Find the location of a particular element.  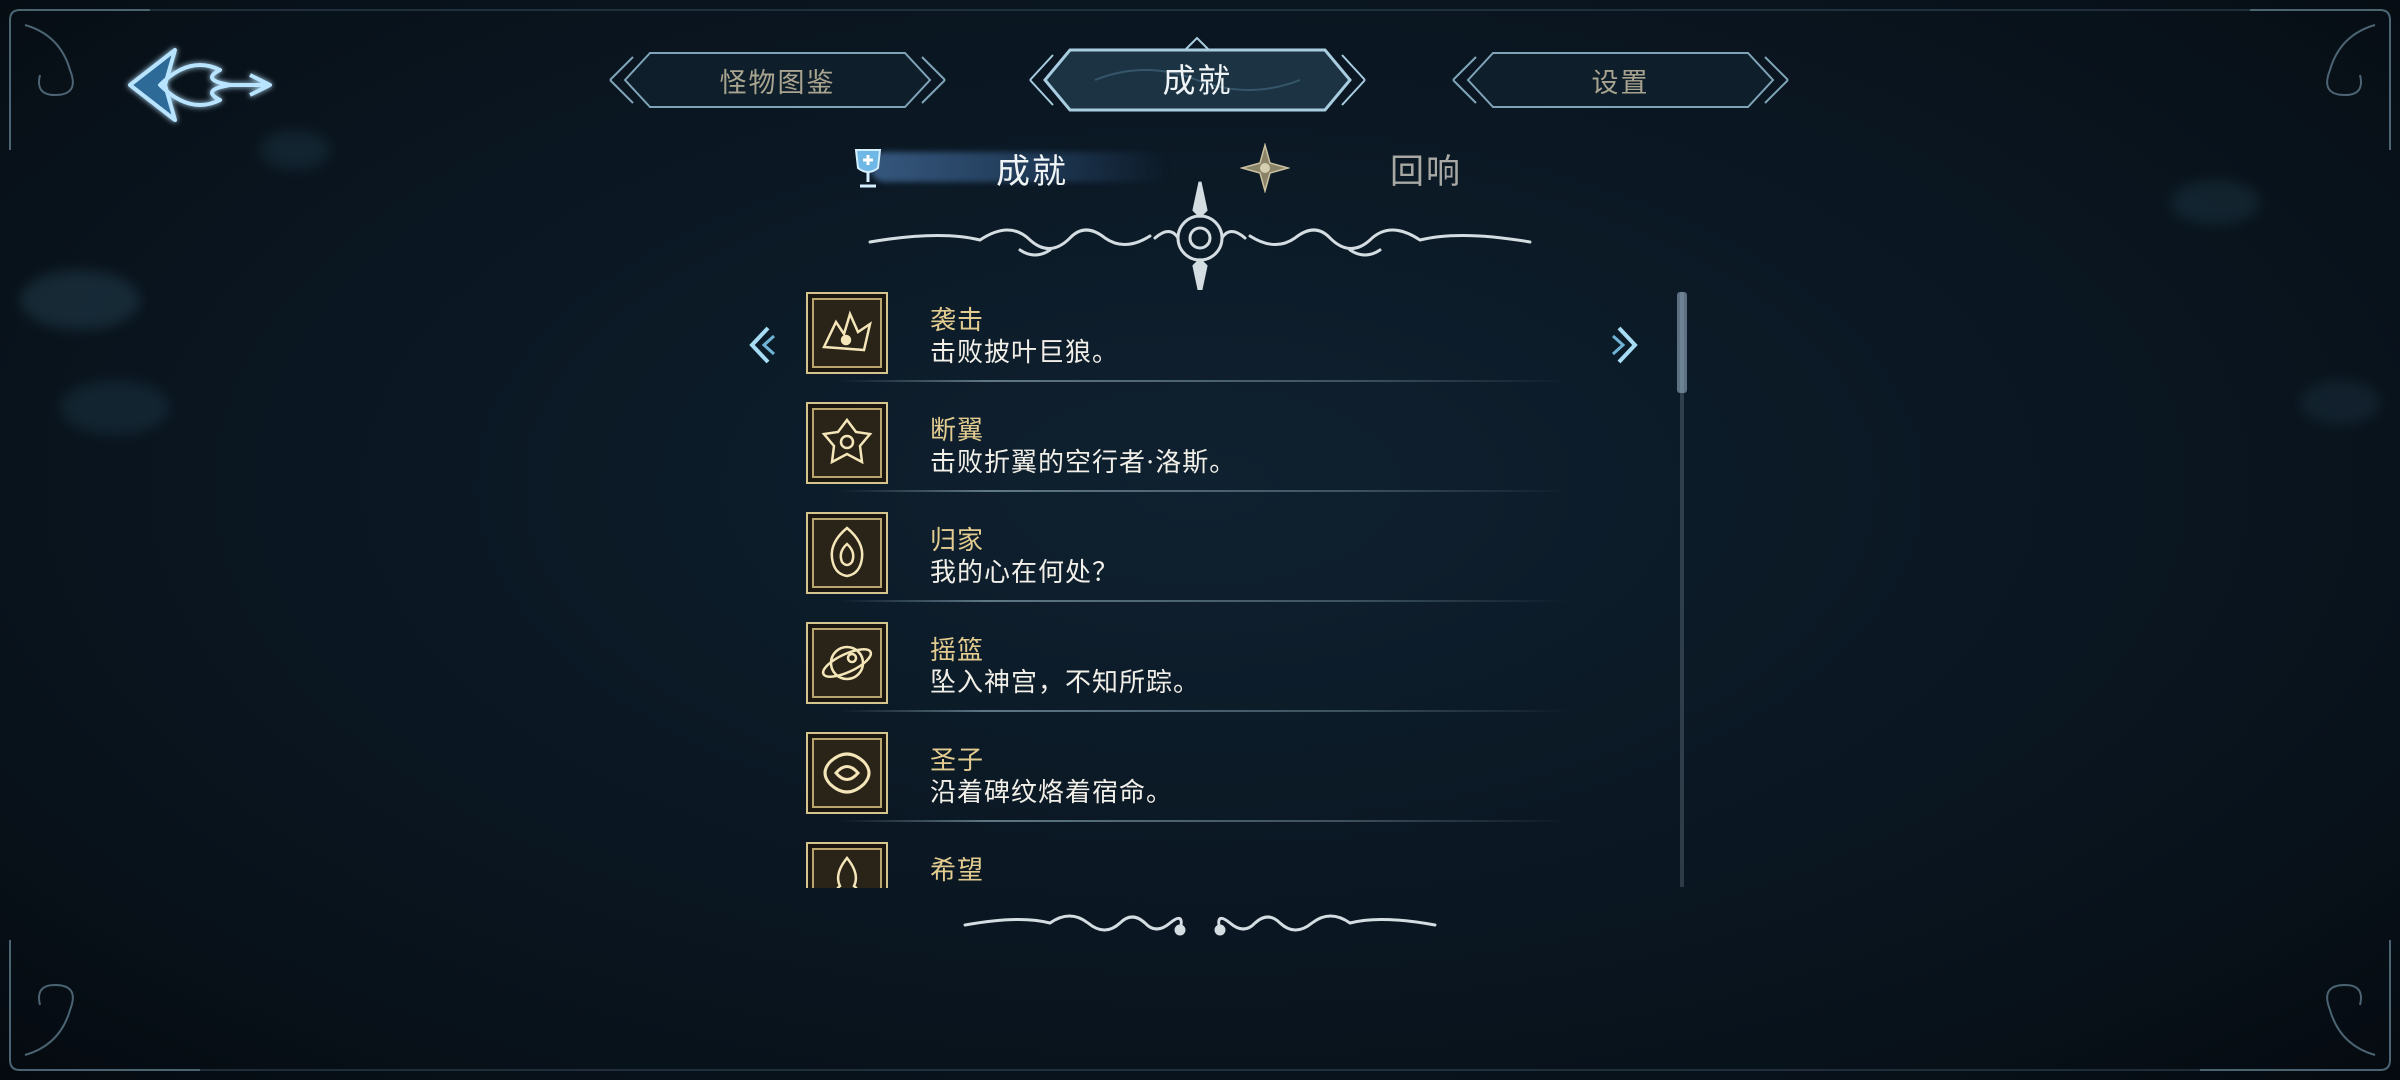

orb-icon is located at coordinates (847, 663).